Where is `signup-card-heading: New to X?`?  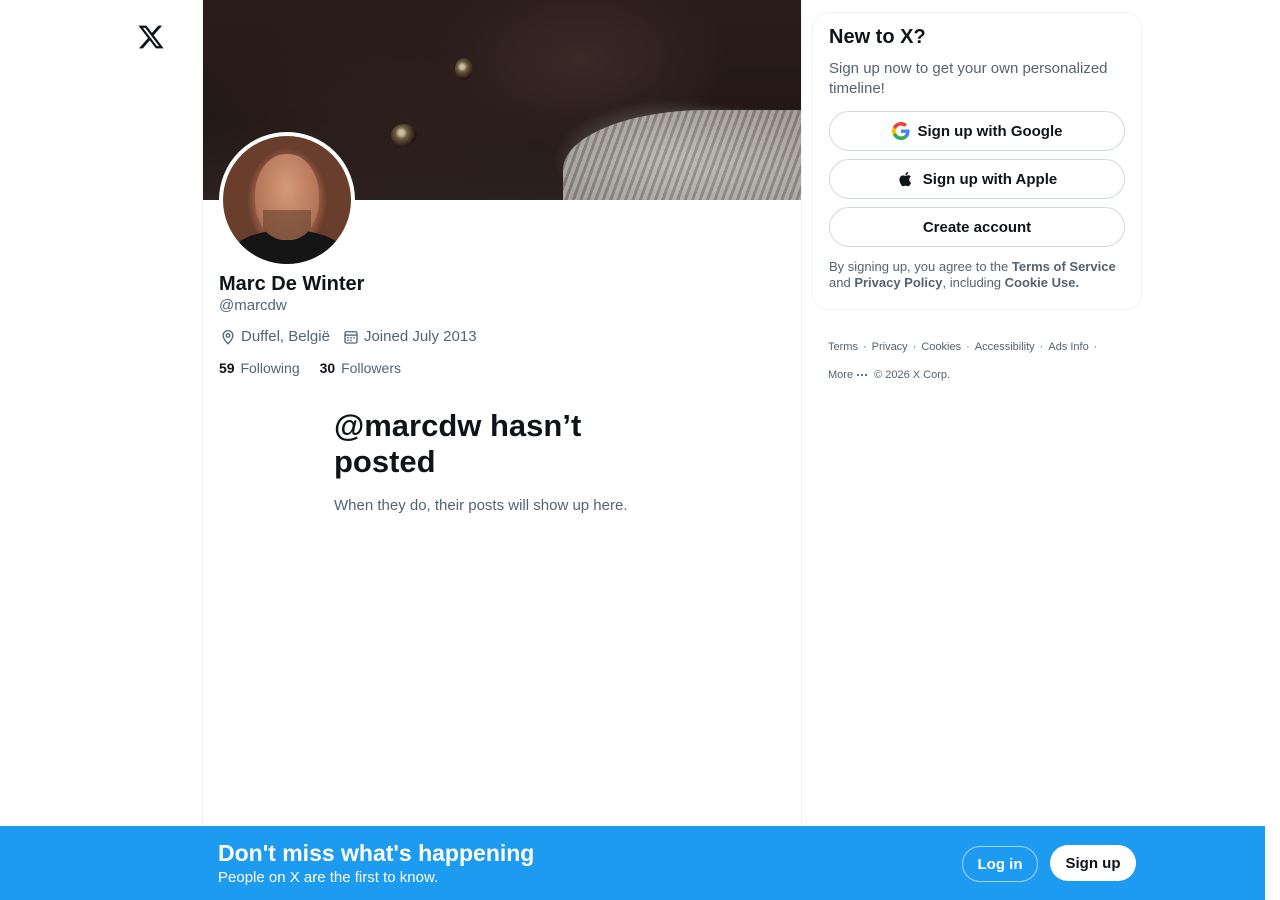
signup-card-heading: New to X? is located at coordinates (877, 37).